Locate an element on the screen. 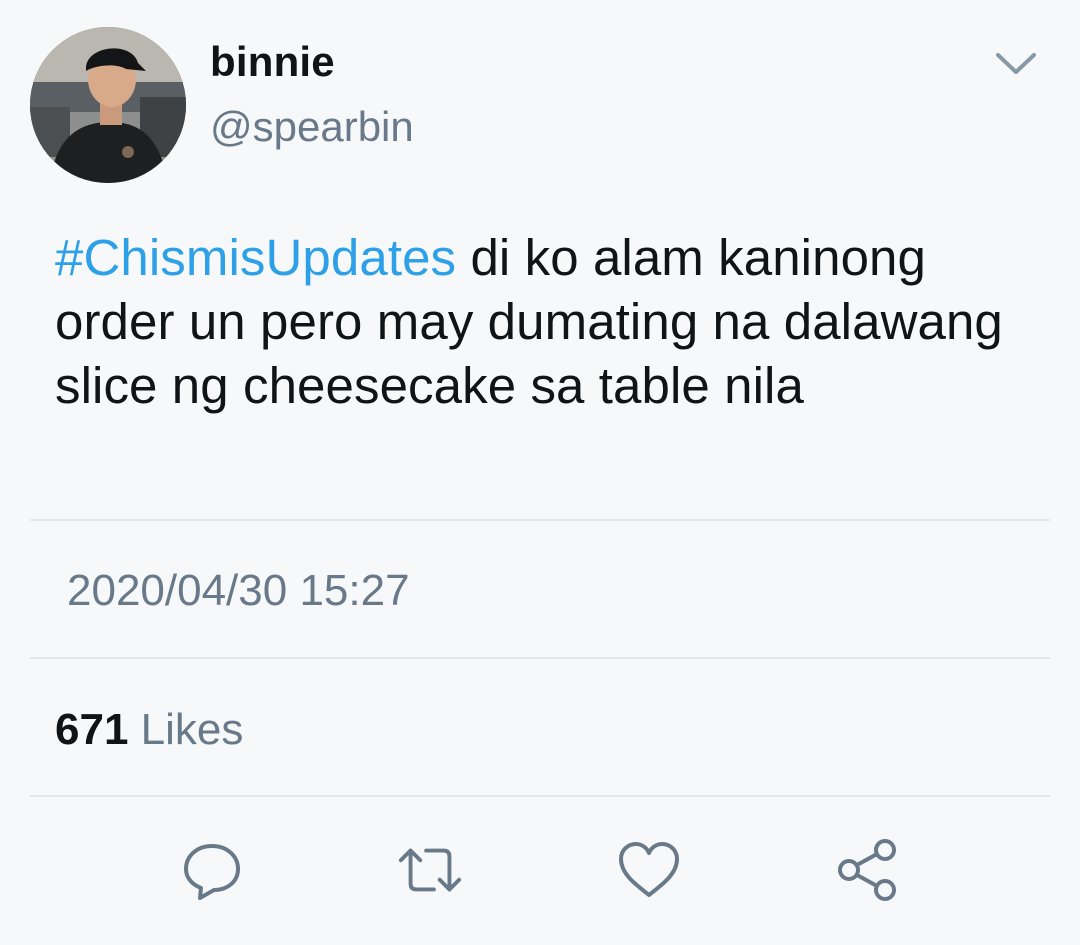  avatar is located at coordinates (108, 105).